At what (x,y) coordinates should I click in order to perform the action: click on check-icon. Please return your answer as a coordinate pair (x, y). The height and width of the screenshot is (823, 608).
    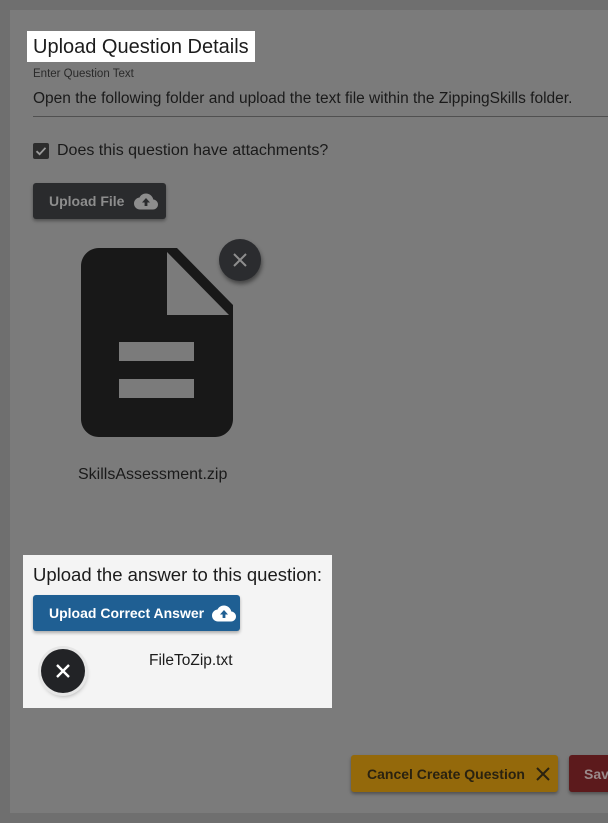
    Looking at the image, I should click on (41, 151).